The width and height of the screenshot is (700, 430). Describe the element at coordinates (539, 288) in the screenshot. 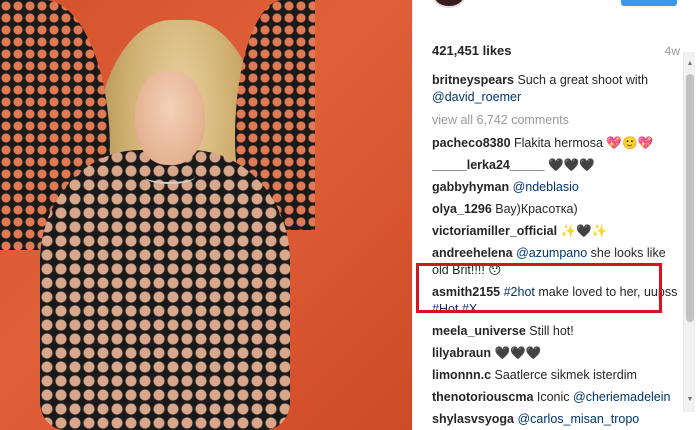

I see `red-highlight-box` at that location.